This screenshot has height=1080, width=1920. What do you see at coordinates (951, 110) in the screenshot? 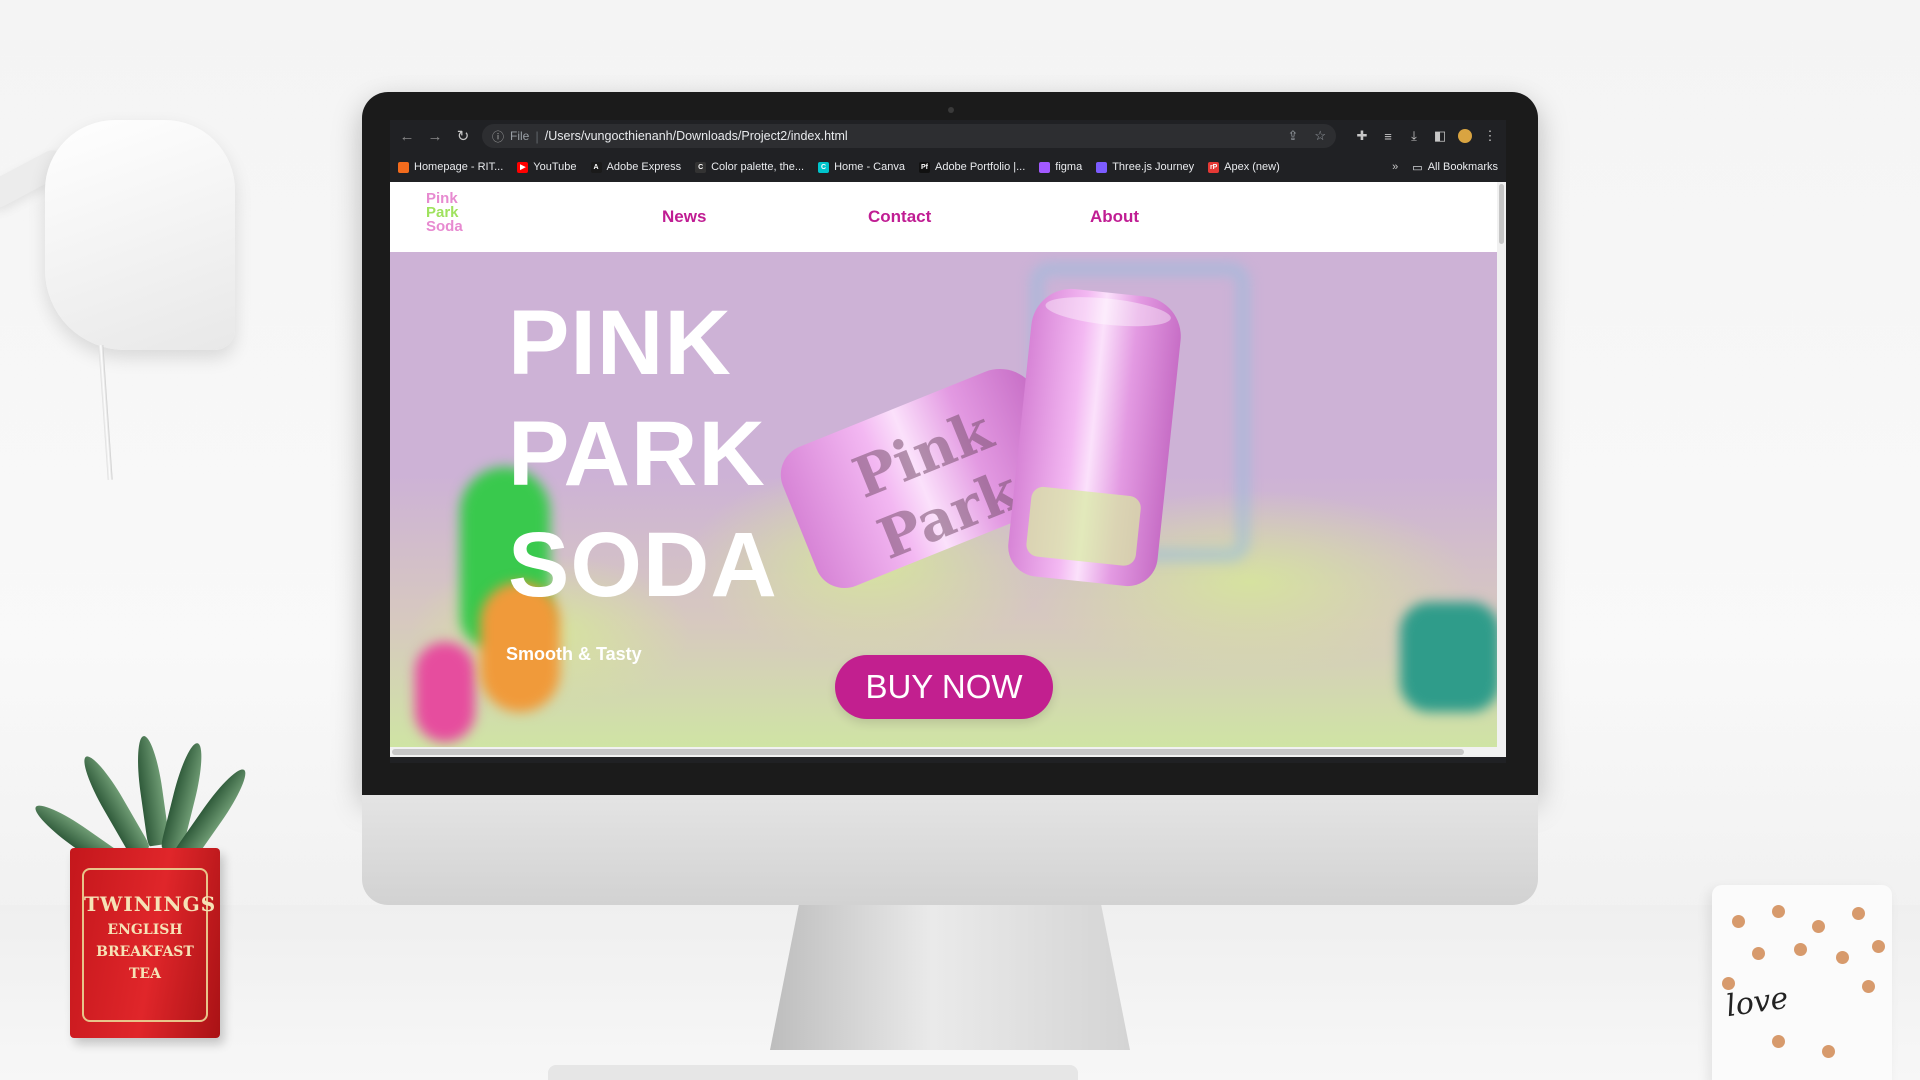
I see `webcam` at bounding box center [951, 110].